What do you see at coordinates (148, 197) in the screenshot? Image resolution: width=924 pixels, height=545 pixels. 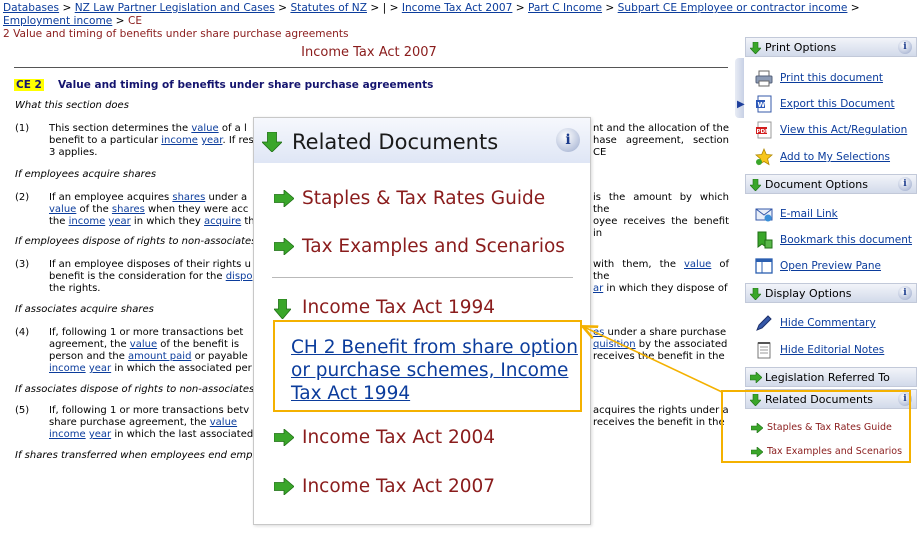 I see `para-line: If an employee acquires shares under a` at bounding box center [148, 197].